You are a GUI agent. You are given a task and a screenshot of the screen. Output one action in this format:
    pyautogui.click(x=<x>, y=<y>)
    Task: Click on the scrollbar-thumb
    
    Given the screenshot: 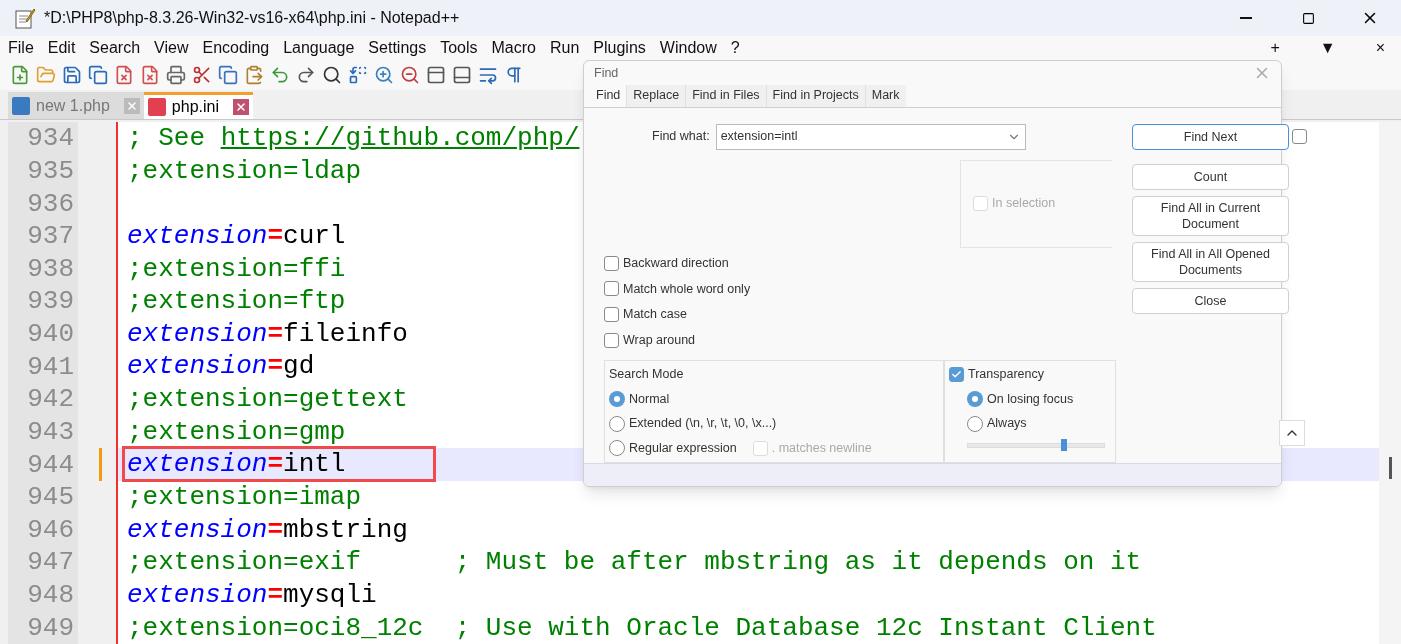 What is the action you would take?
    pyautogui.click(x=1390, y=468)
    